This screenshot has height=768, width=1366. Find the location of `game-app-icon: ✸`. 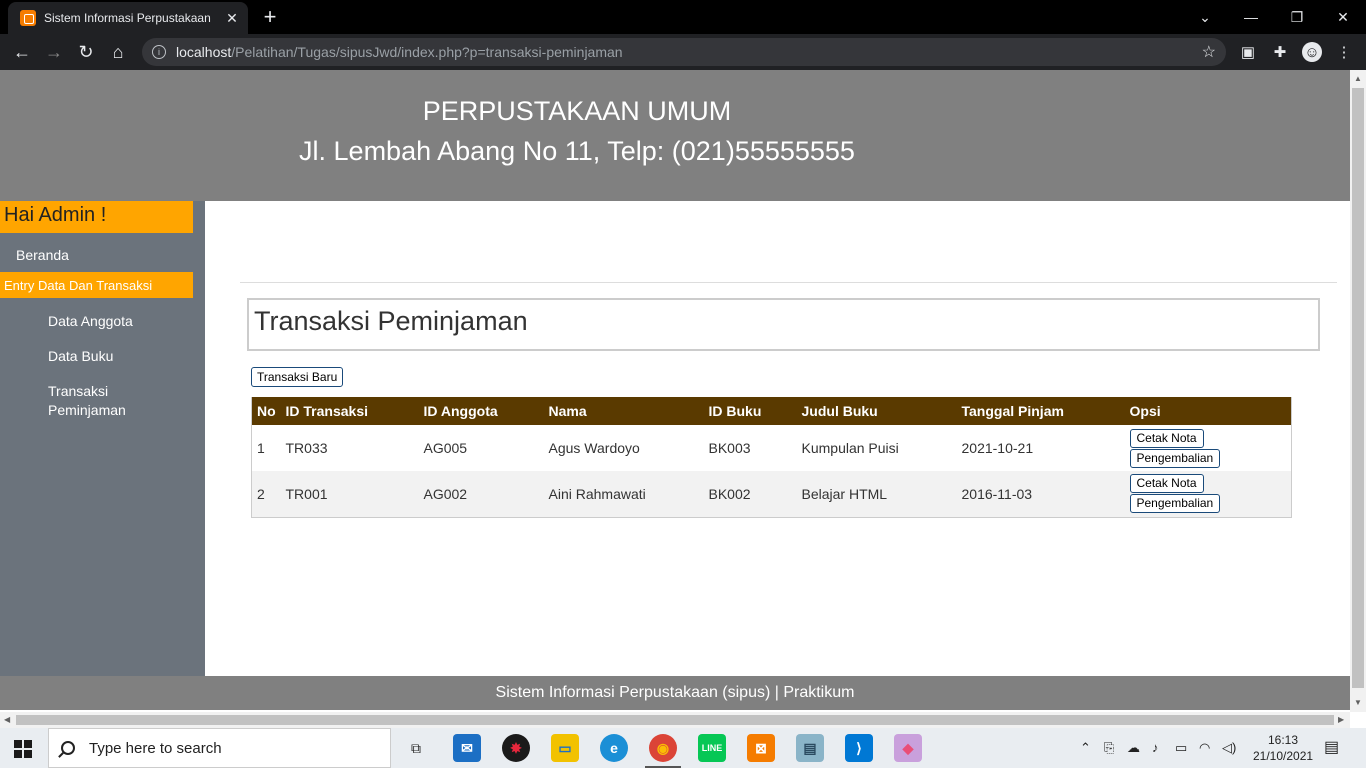

game-app-icon: ✸ is located at coordinates (516, 748).